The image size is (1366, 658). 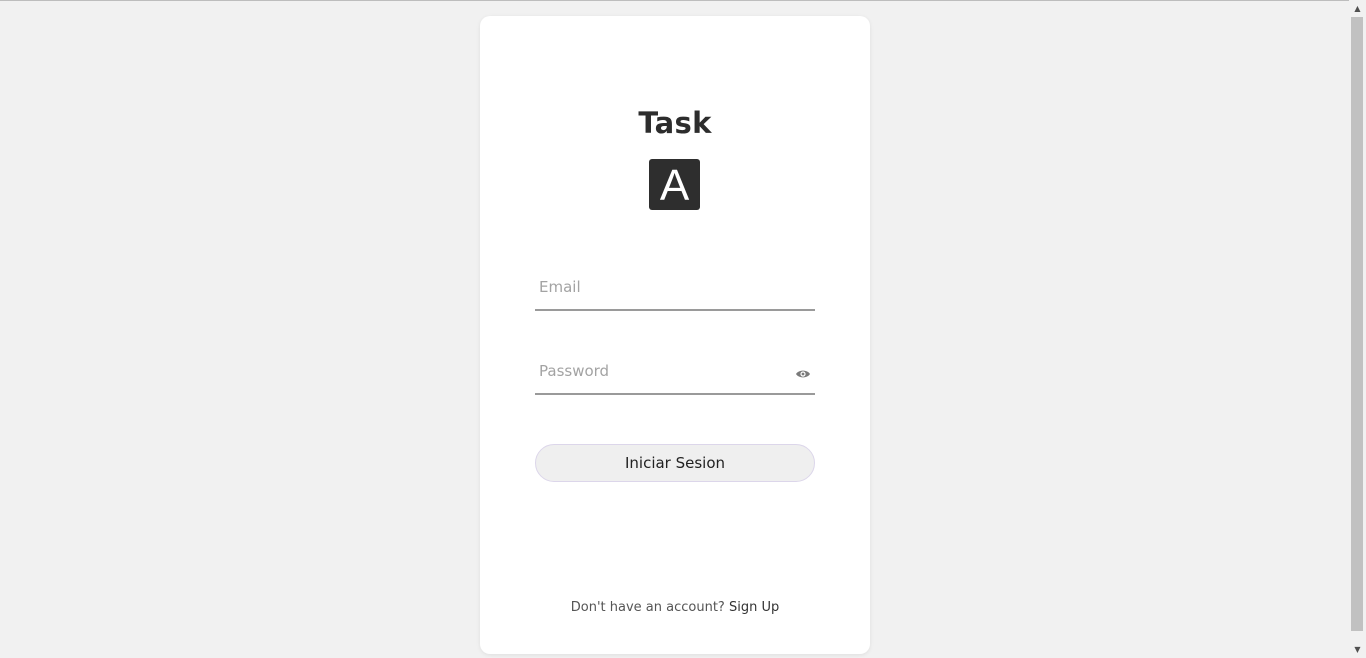 What do you see at coordinates (683, 0) in the screenshot?
I see `top-border` at bounding box center [683, 0].